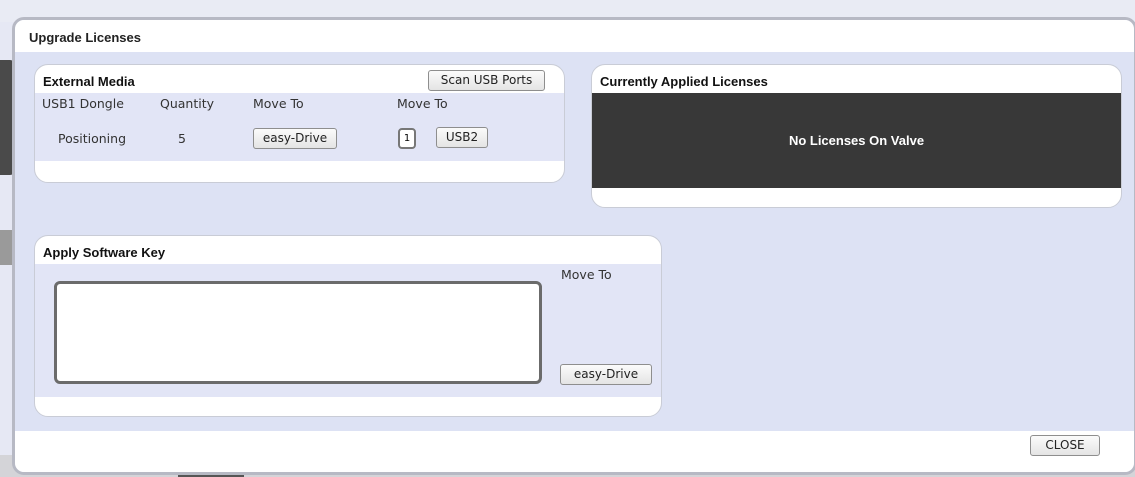  Describe the element at coordinates (407, 138) in the screenshot. I see `move-quantity-input` at that location.